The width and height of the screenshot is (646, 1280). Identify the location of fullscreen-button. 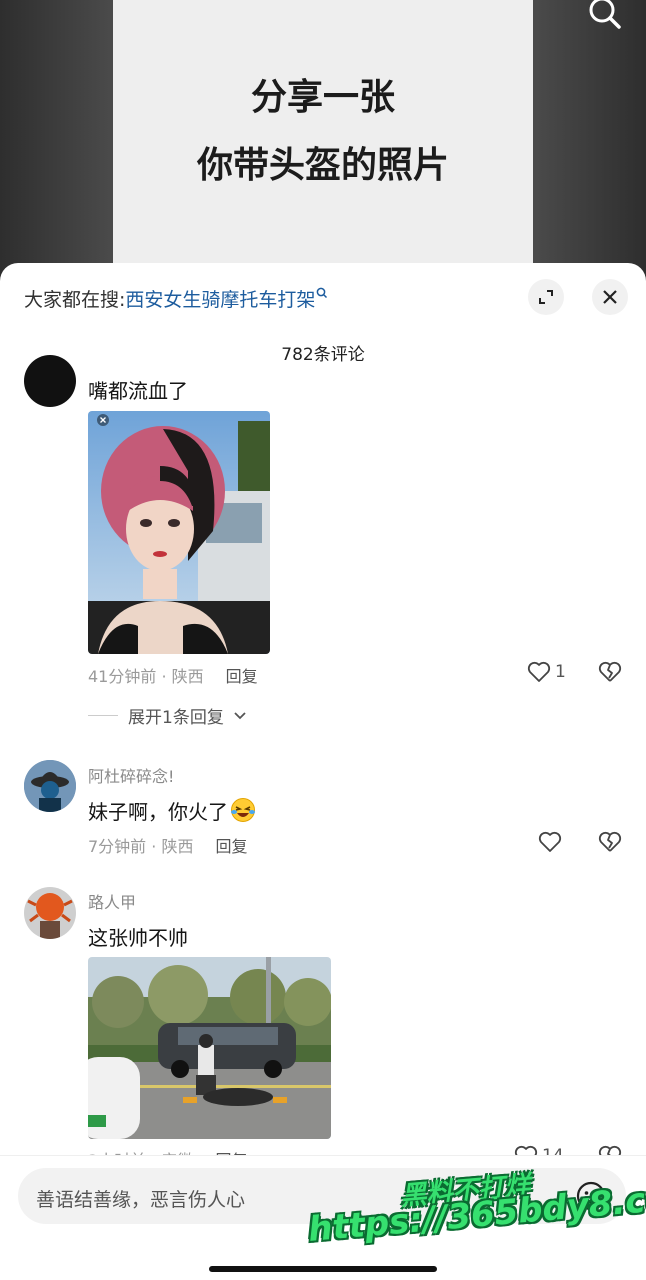
(546, 297).